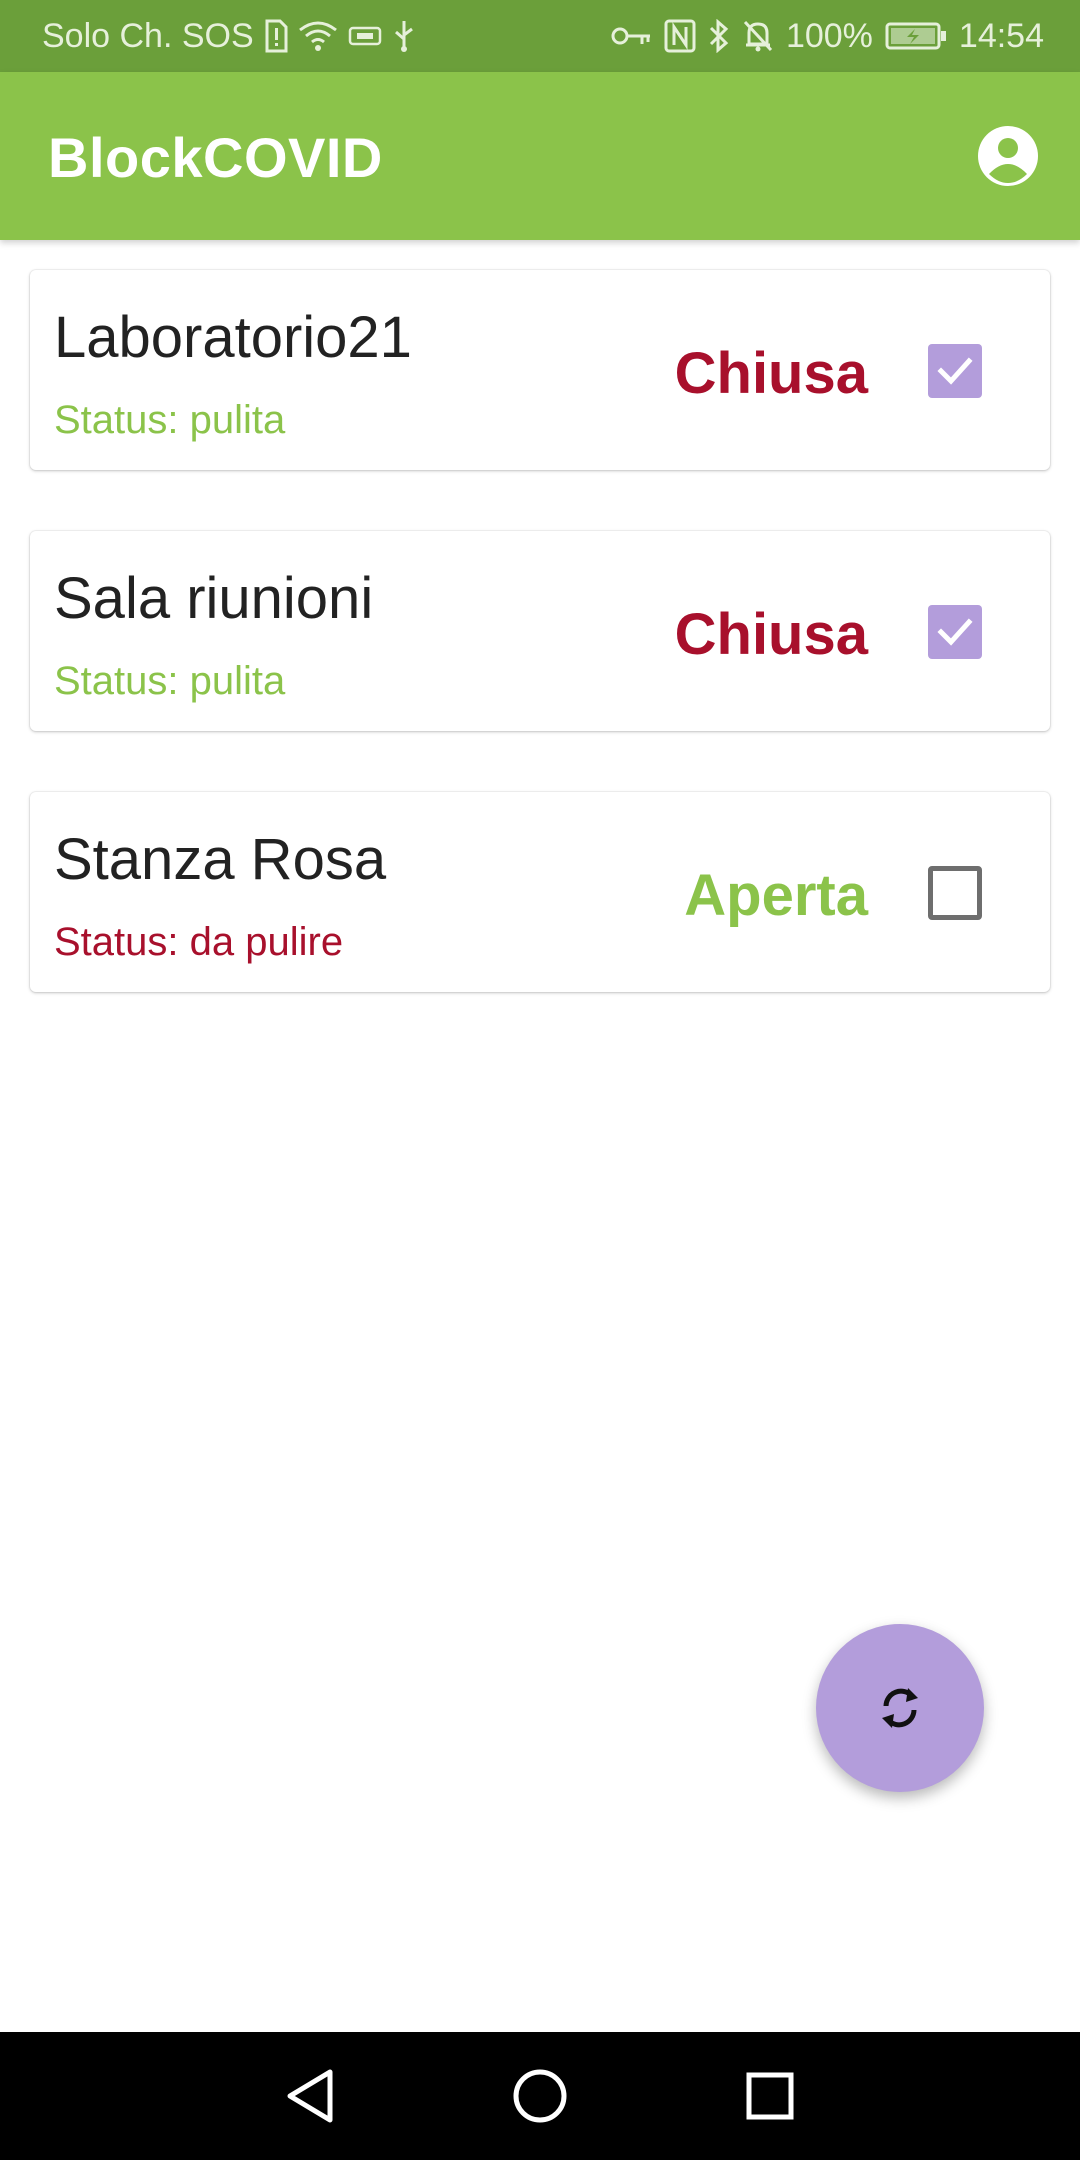 This screenshot has width=1080, height=2160. Describe the element at coordinates (1001, 35) in the screenshot. I see `clock: 14:54` at that location.